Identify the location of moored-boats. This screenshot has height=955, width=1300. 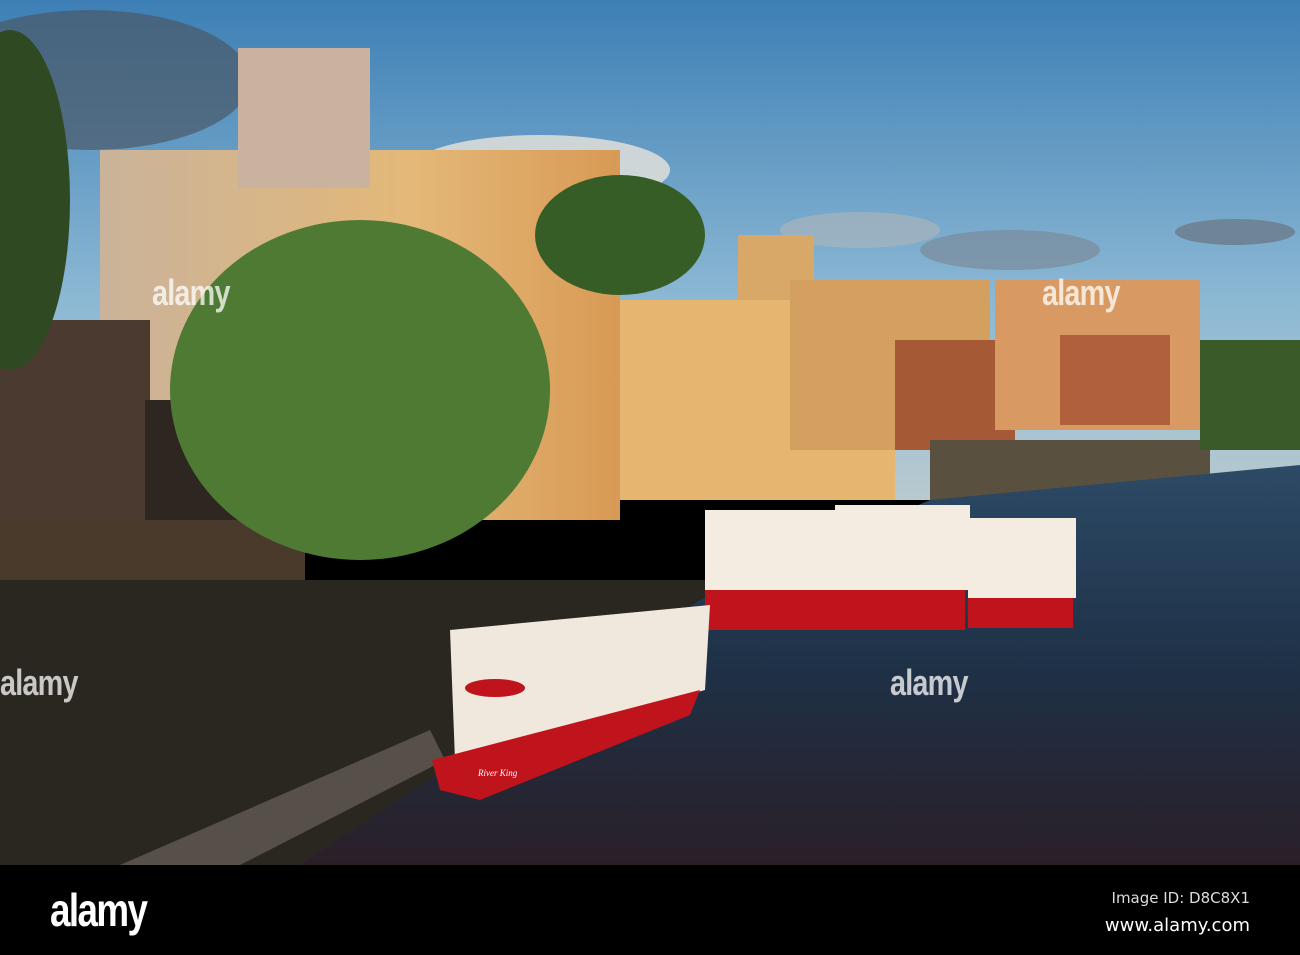
(890, 567).